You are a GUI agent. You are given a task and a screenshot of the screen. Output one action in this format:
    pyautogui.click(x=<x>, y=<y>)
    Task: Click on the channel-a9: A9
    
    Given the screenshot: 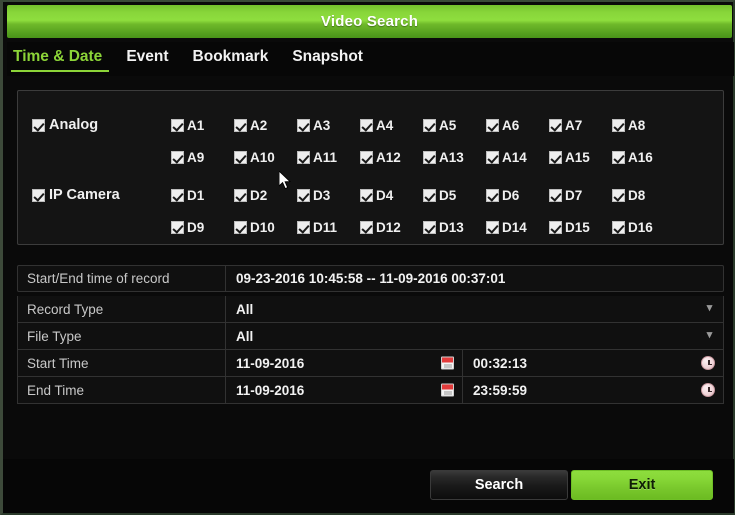 What is the action you would take?
    pyautogui.click(x=202, y=157)
    